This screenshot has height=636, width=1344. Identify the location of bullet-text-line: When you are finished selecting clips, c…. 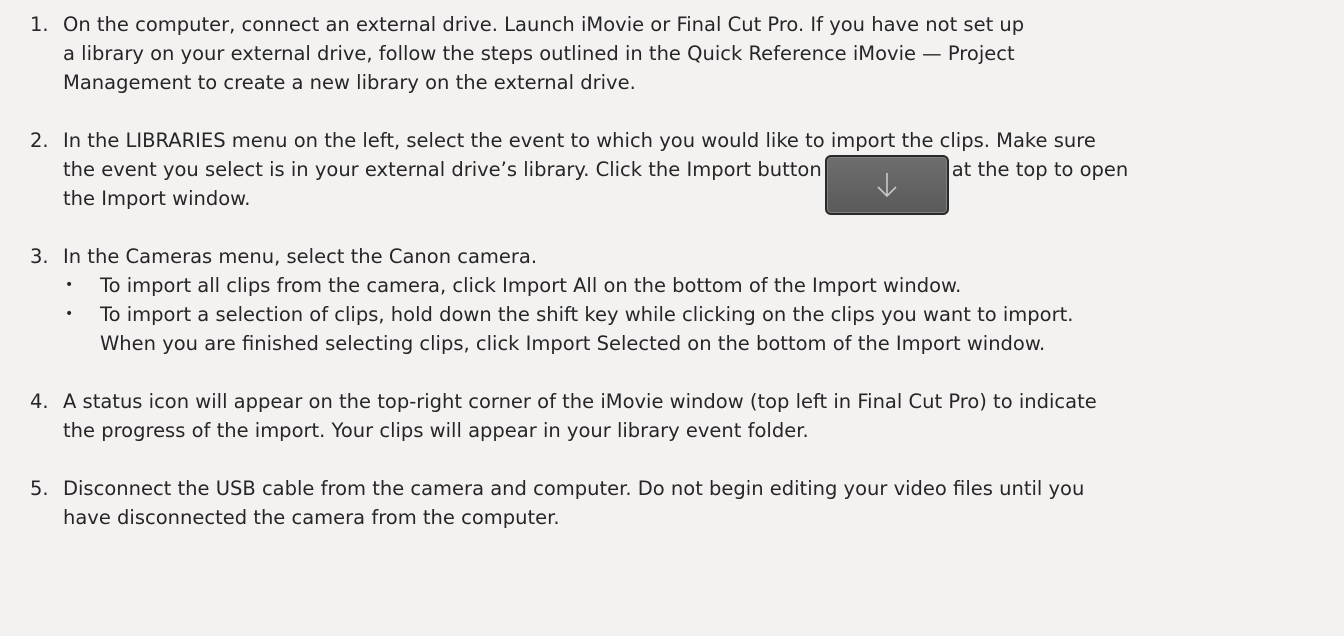
(573, 343).